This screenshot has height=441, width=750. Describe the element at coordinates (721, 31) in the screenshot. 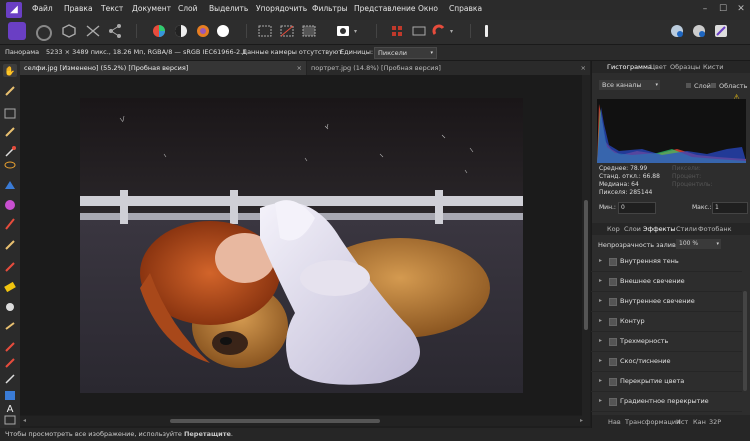

I see `preferences-icon` at that location.